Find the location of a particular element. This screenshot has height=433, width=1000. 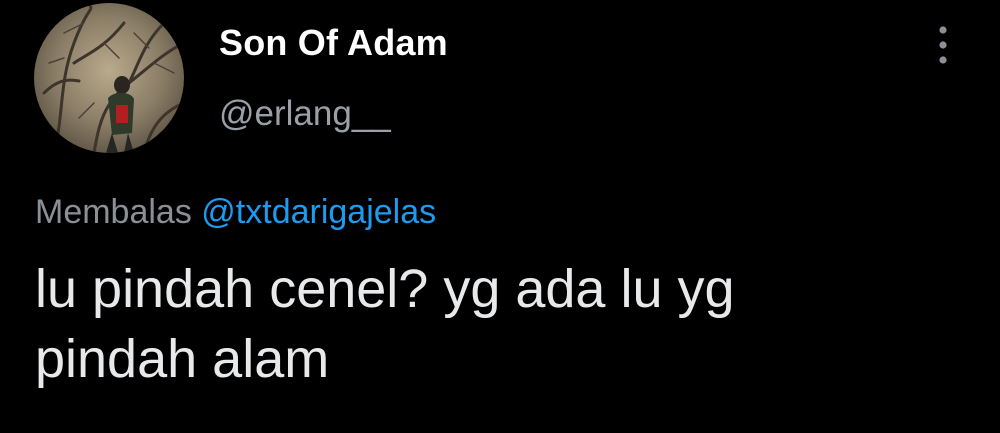

reply-mention-link: @txtdarigajelas is located at coordinates (318, 212).